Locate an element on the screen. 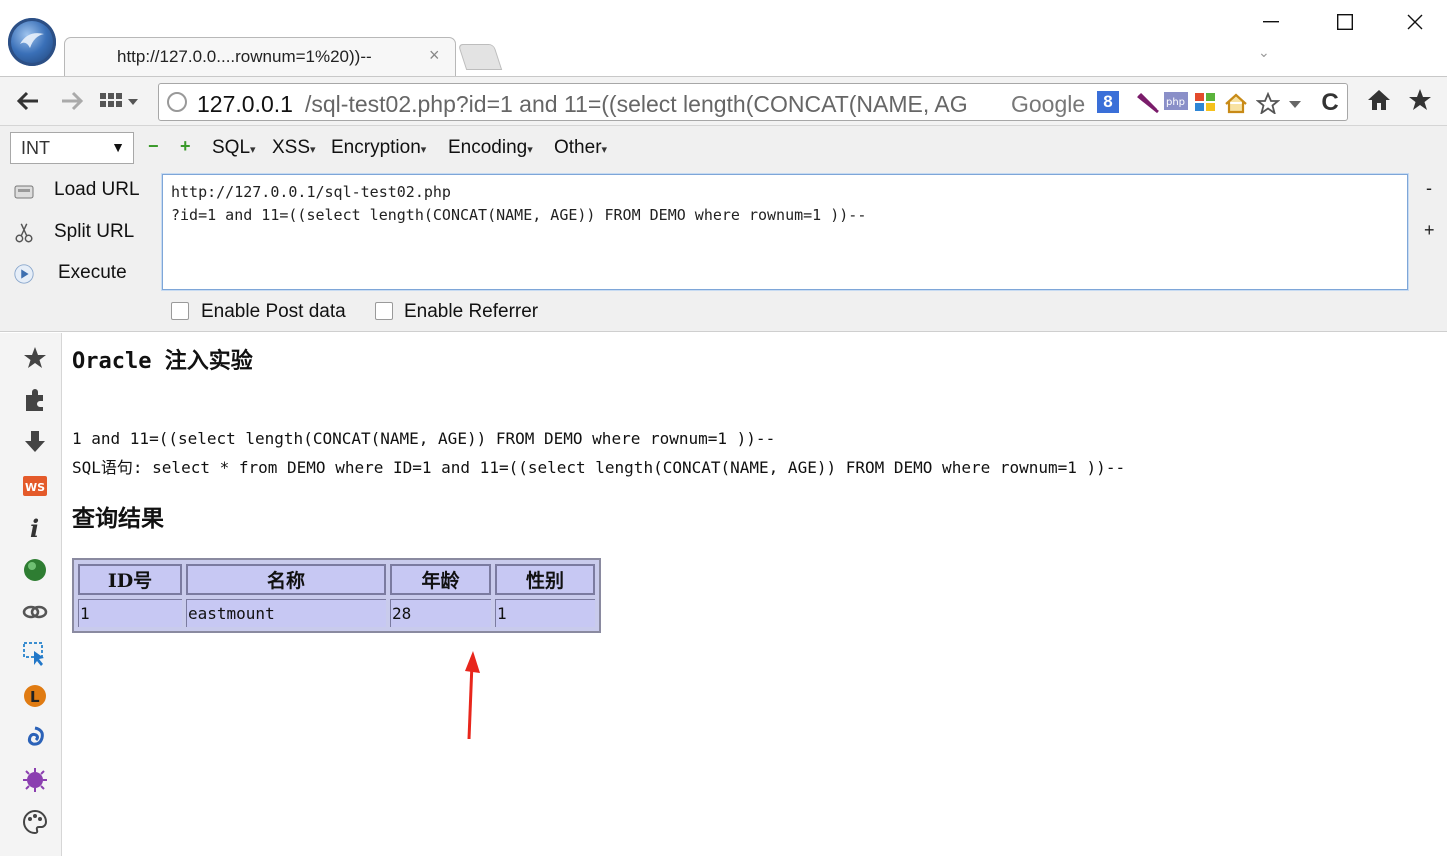  chevron-down-icon: ▼ is located at coordinates (118, 147).